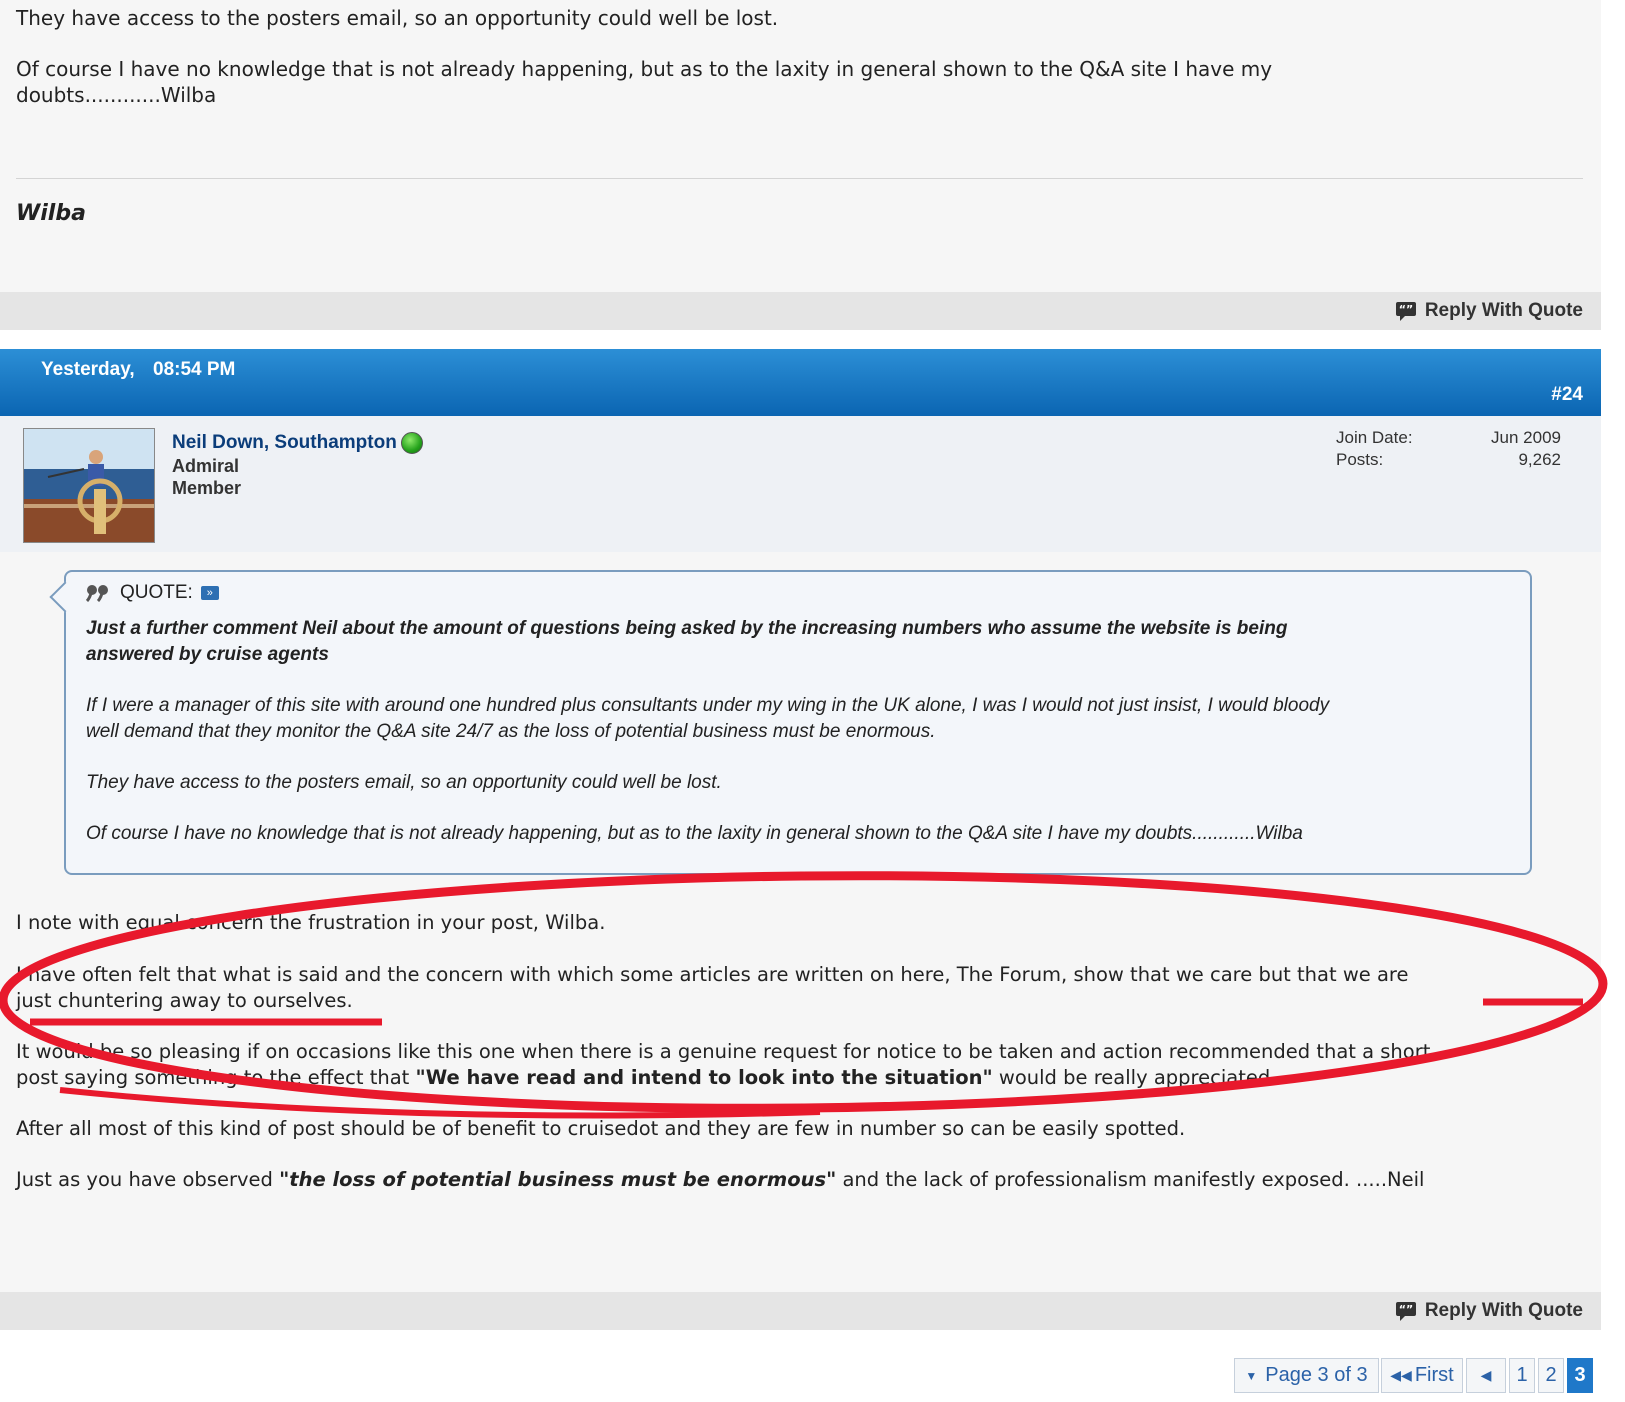 The image size is (1625, 1402). I want to click on chevron-down-icon: ▼, so click(1251, 1375).